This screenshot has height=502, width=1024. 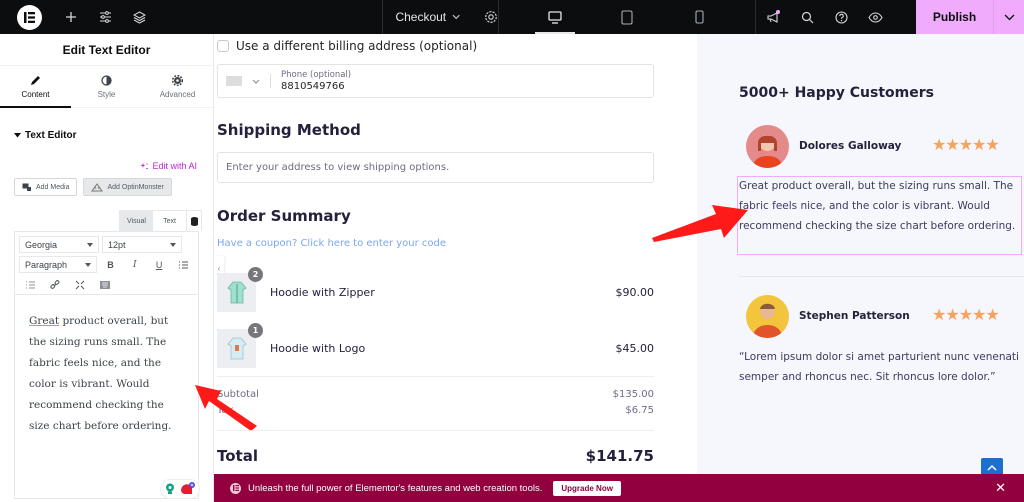 What do you see at coordinates (699, 17) in the screenshot?
I see `mobile-mode-button` at bounding box center [699, 17].